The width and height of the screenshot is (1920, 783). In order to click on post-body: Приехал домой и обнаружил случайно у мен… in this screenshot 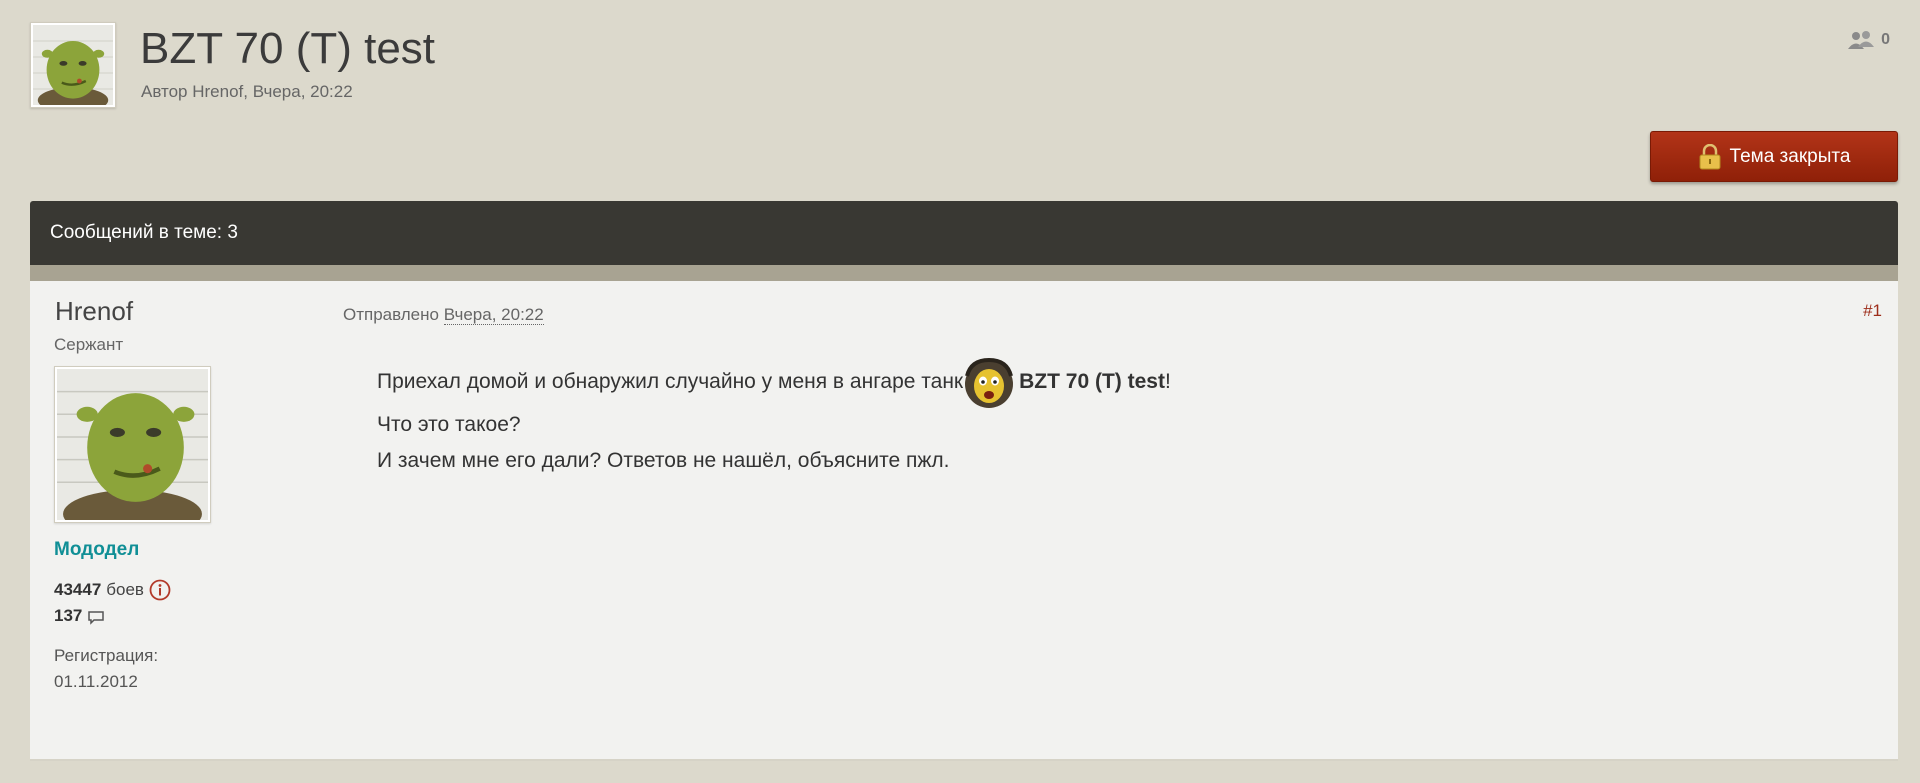, I will do `click(774, 418)`.